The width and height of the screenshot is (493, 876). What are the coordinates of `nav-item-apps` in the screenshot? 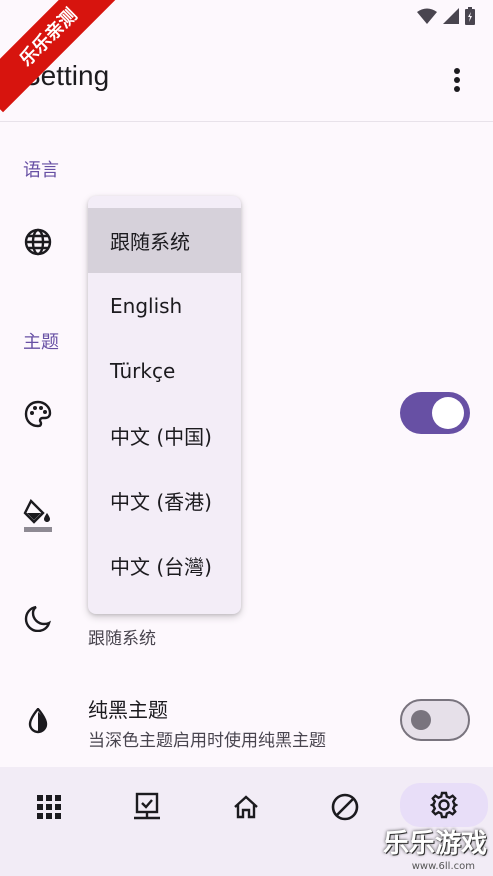 It's located at (49, 807).